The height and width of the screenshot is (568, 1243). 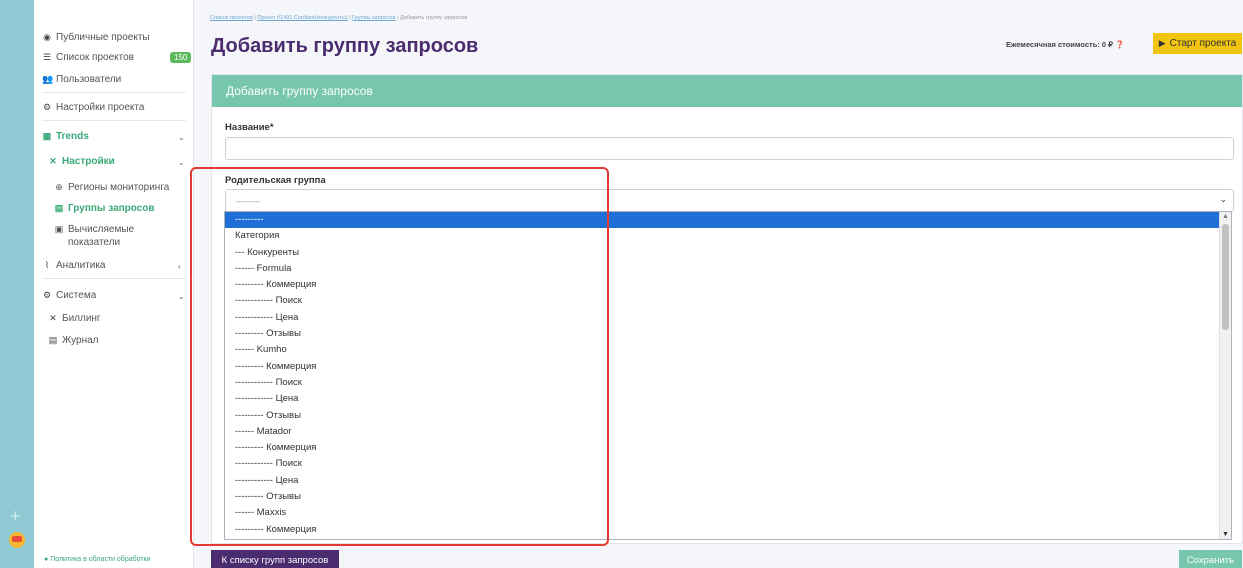 I want to click on sidebar-item-public-projects: ◉ Публичные проекты, so click(x=96, y=37).